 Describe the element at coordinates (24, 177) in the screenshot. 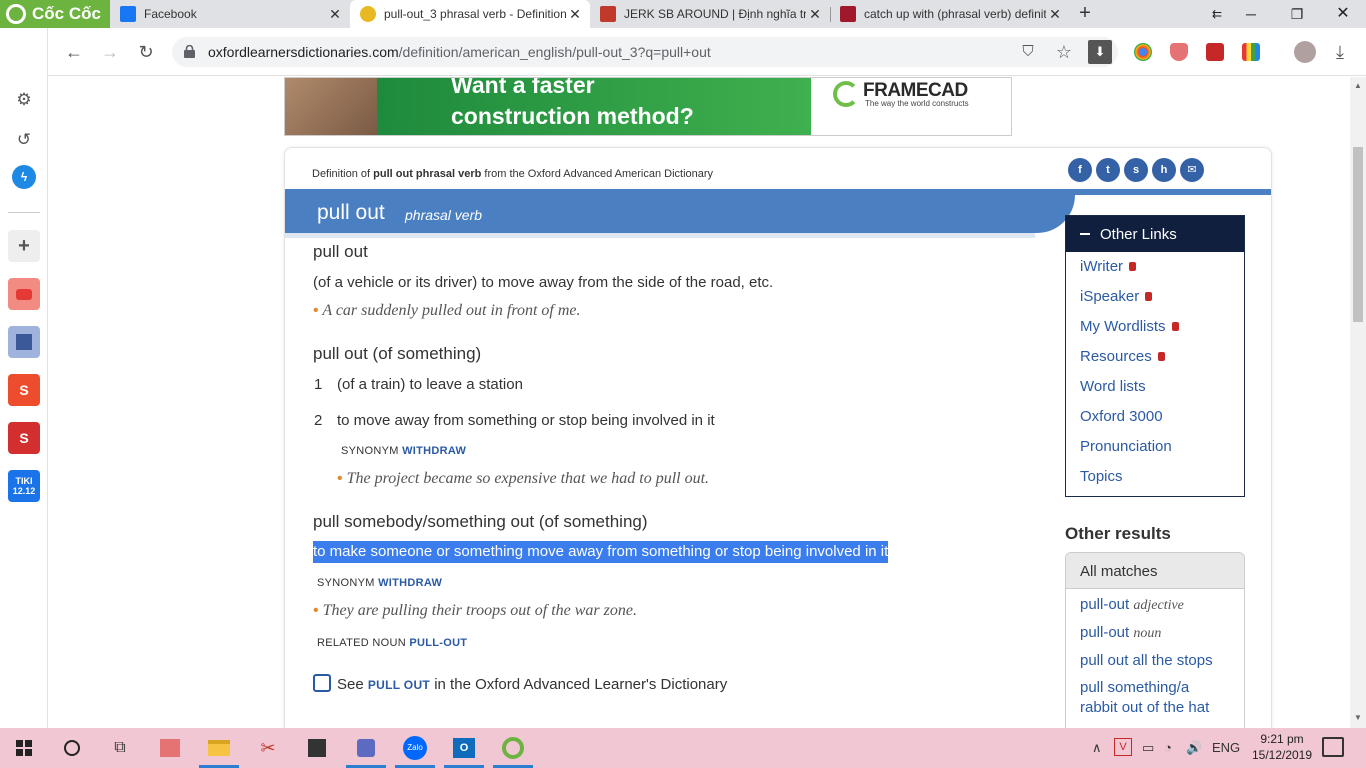

I see `messenger-icon: ϟ` at that location.